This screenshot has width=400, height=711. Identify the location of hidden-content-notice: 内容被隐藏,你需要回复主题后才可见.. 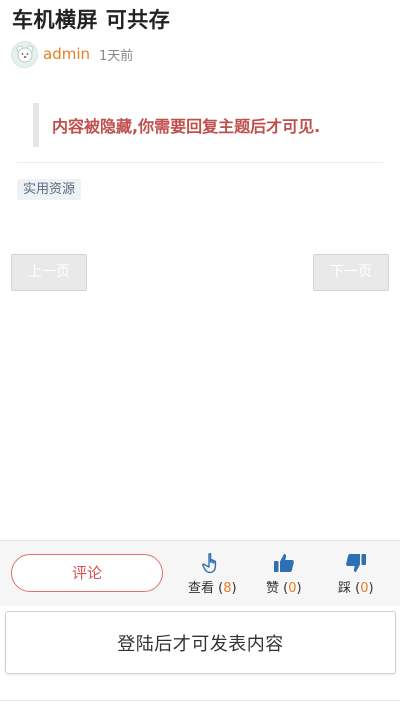
(203, 125).